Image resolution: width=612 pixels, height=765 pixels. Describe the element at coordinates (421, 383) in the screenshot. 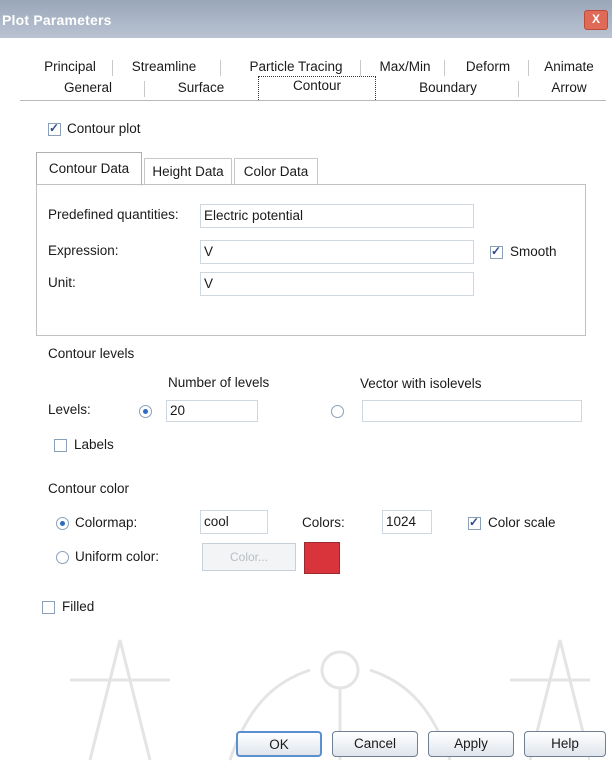

I see `vector-isolevels-heading: Vector with isolevels` at that location.